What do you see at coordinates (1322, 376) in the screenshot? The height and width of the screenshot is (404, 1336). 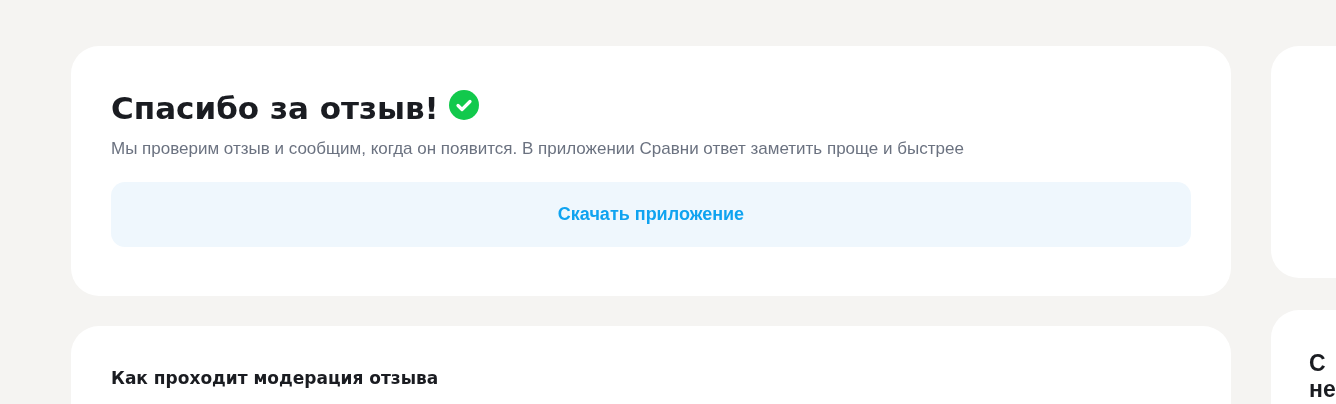 I see `side-heading: С не` at bounding box center [1322, 376].